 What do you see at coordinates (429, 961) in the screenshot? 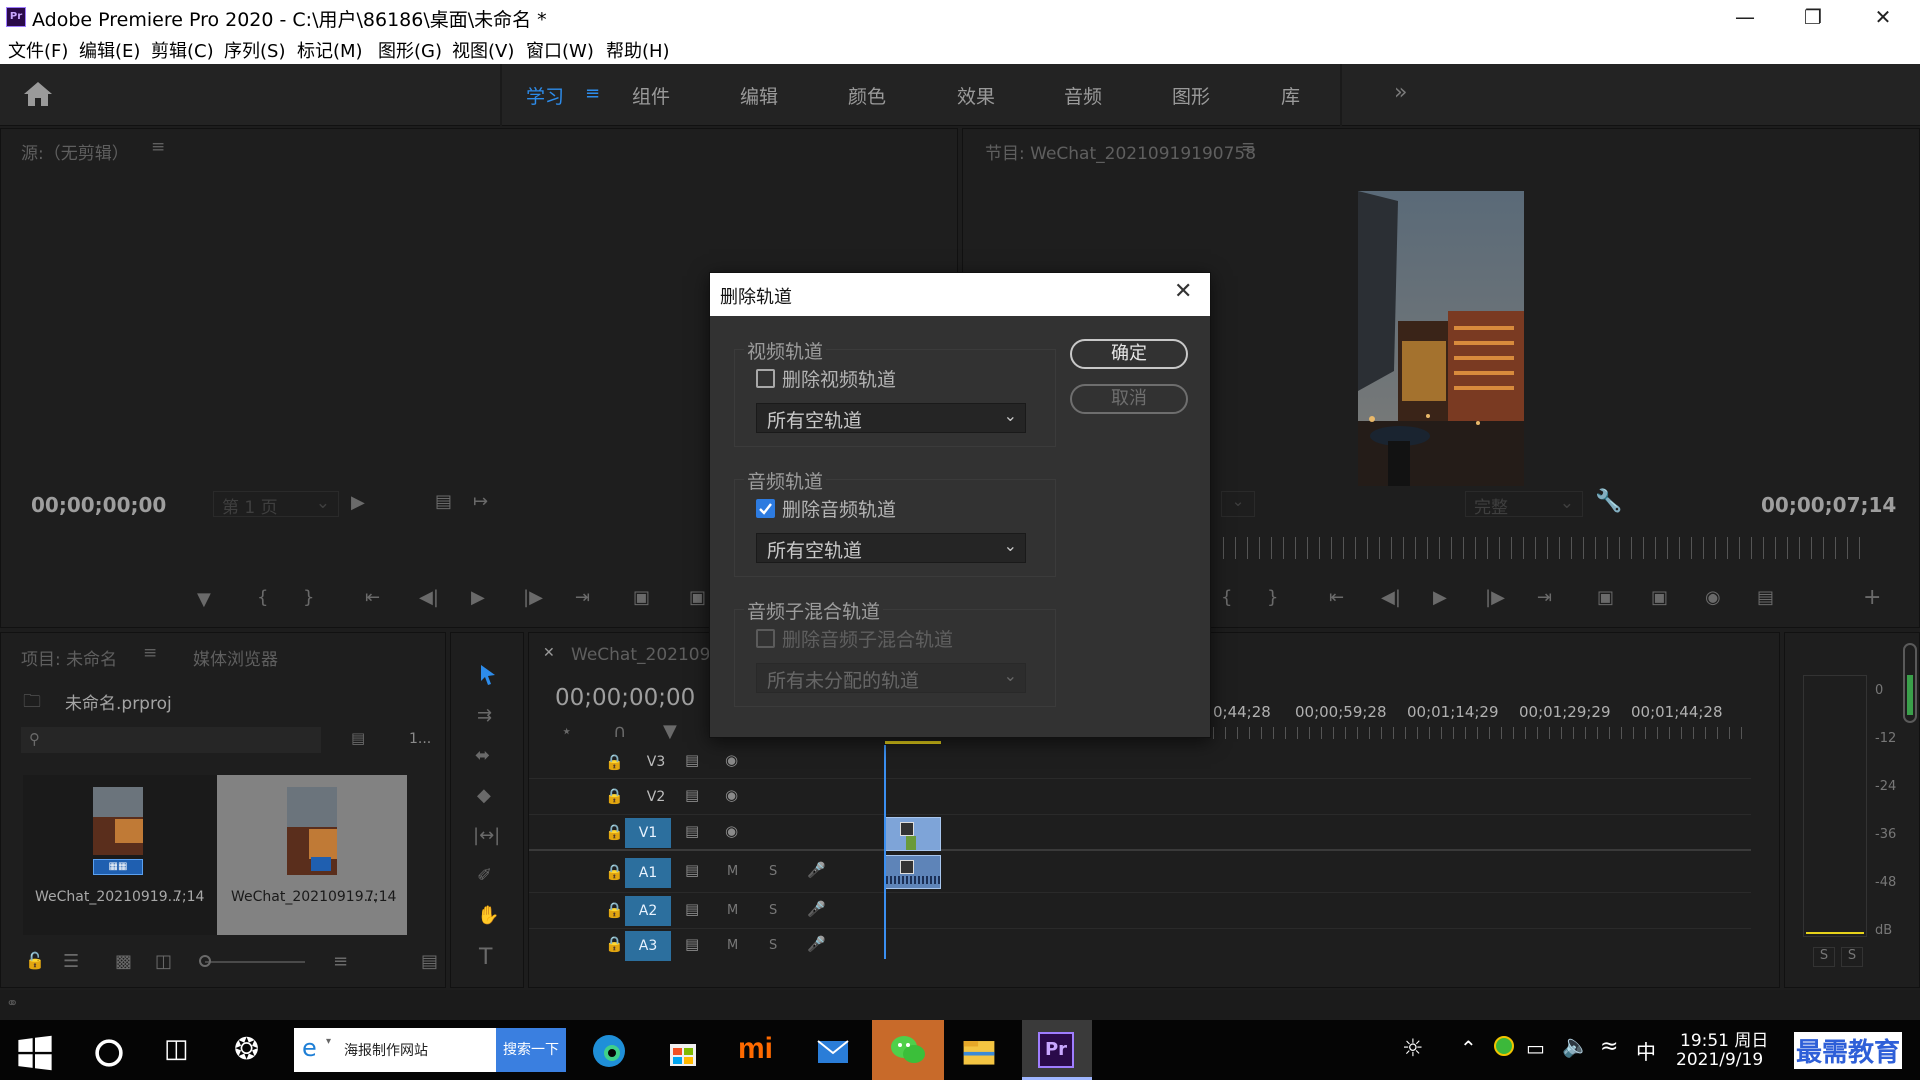
I see `automate-icon: ▤` at bounding box center [429, 961].